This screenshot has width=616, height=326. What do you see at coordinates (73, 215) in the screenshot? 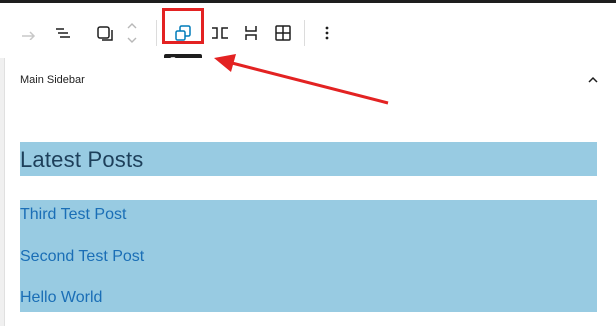
I see `post-link: Third Test Post` at bounding box center [73, 215].